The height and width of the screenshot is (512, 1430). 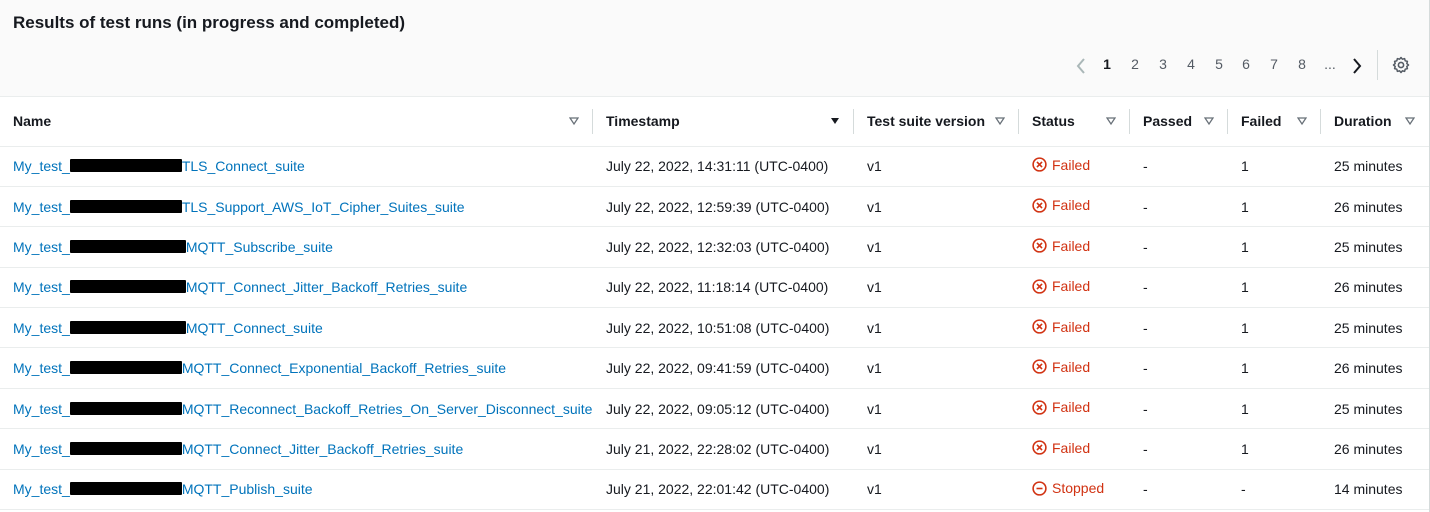 What do you see at coordinates (723, 166) in the screenshot?
I see `cell-timestamp: July 22, 2022, 14:31:11 (UTC-0400)` at bounding box center [723, 166].